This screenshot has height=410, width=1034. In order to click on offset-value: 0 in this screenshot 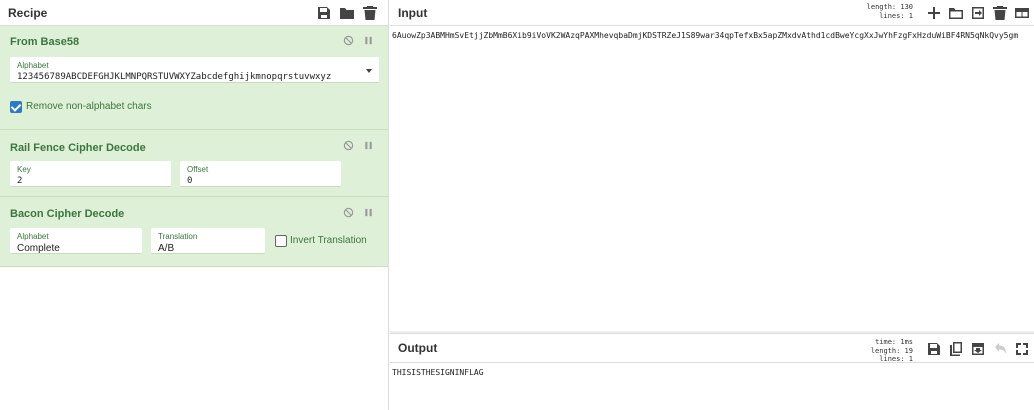, I will do `click(190, 181)`.